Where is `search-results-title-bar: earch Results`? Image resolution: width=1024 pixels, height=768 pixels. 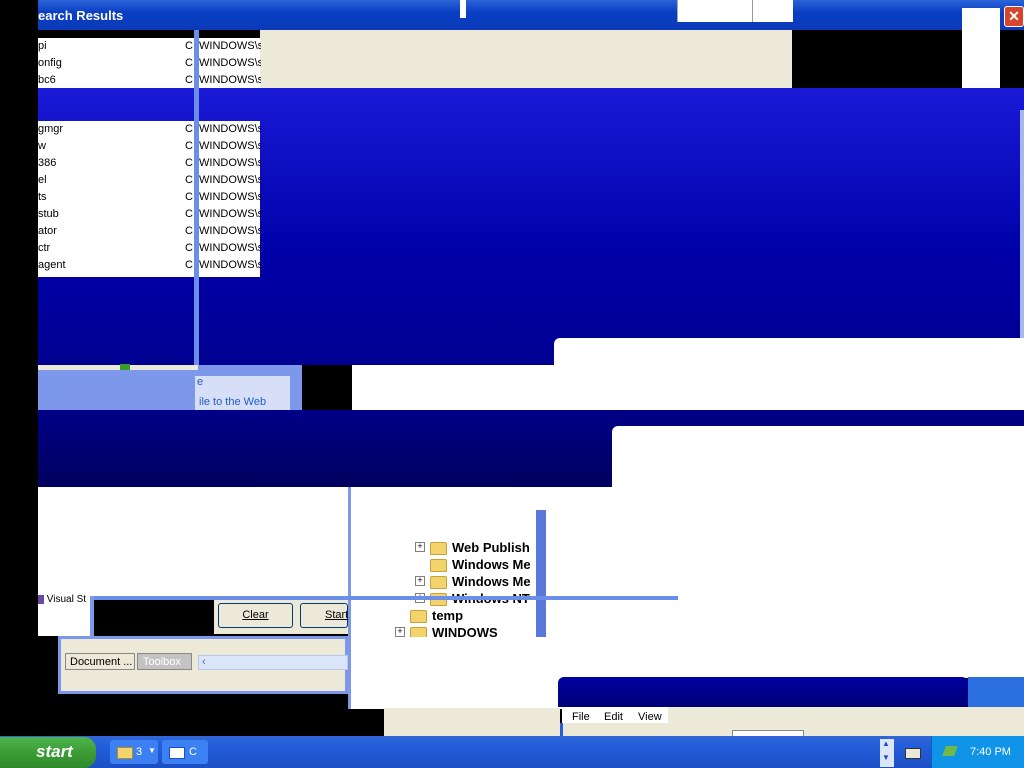 search-results-title-bar: earch Results is located at coordinates (531, 15).